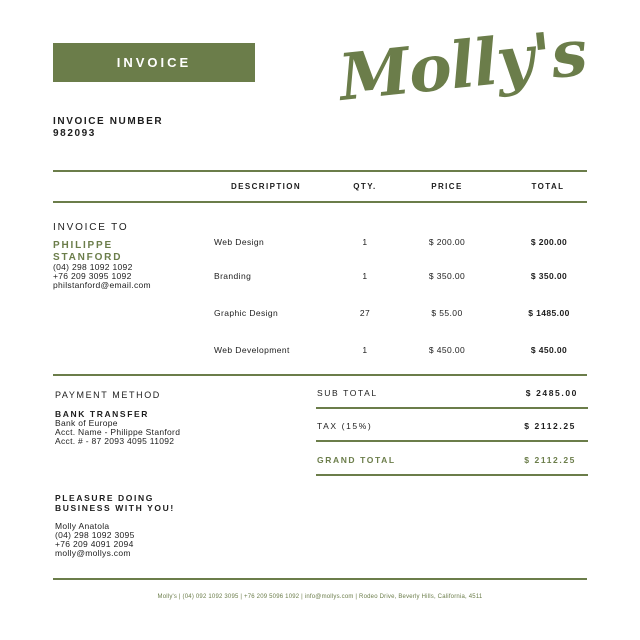 The height and width of the screenshot is (640, 640). I want to click on row-total: $ 200.00, so click(549, 242).